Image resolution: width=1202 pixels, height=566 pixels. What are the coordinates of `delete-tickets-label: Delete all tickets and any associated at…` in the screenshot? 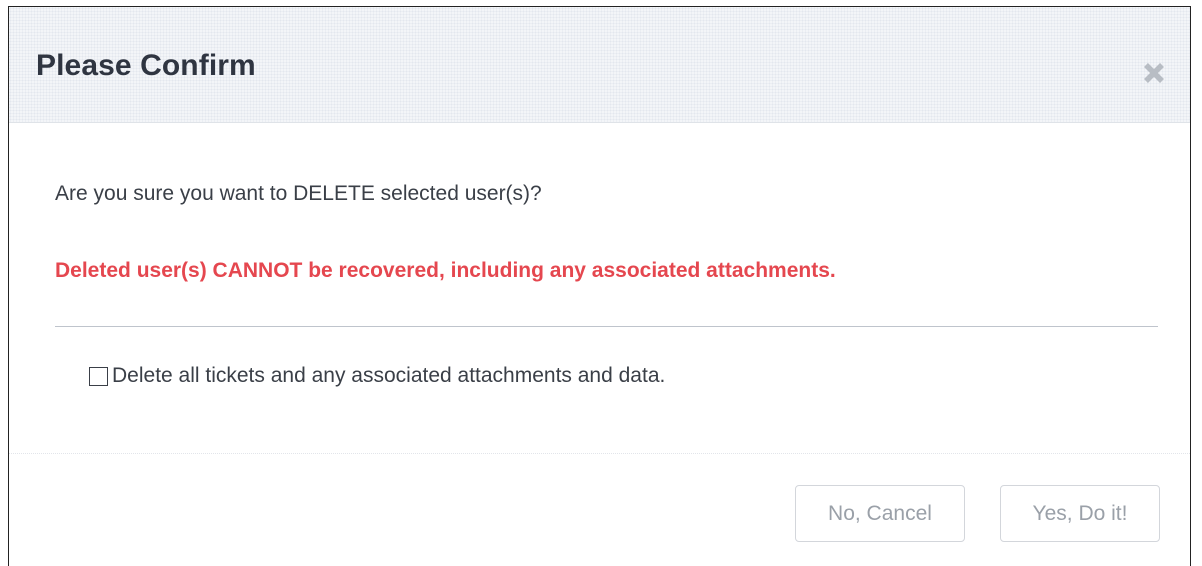 It's located at (389, 375).